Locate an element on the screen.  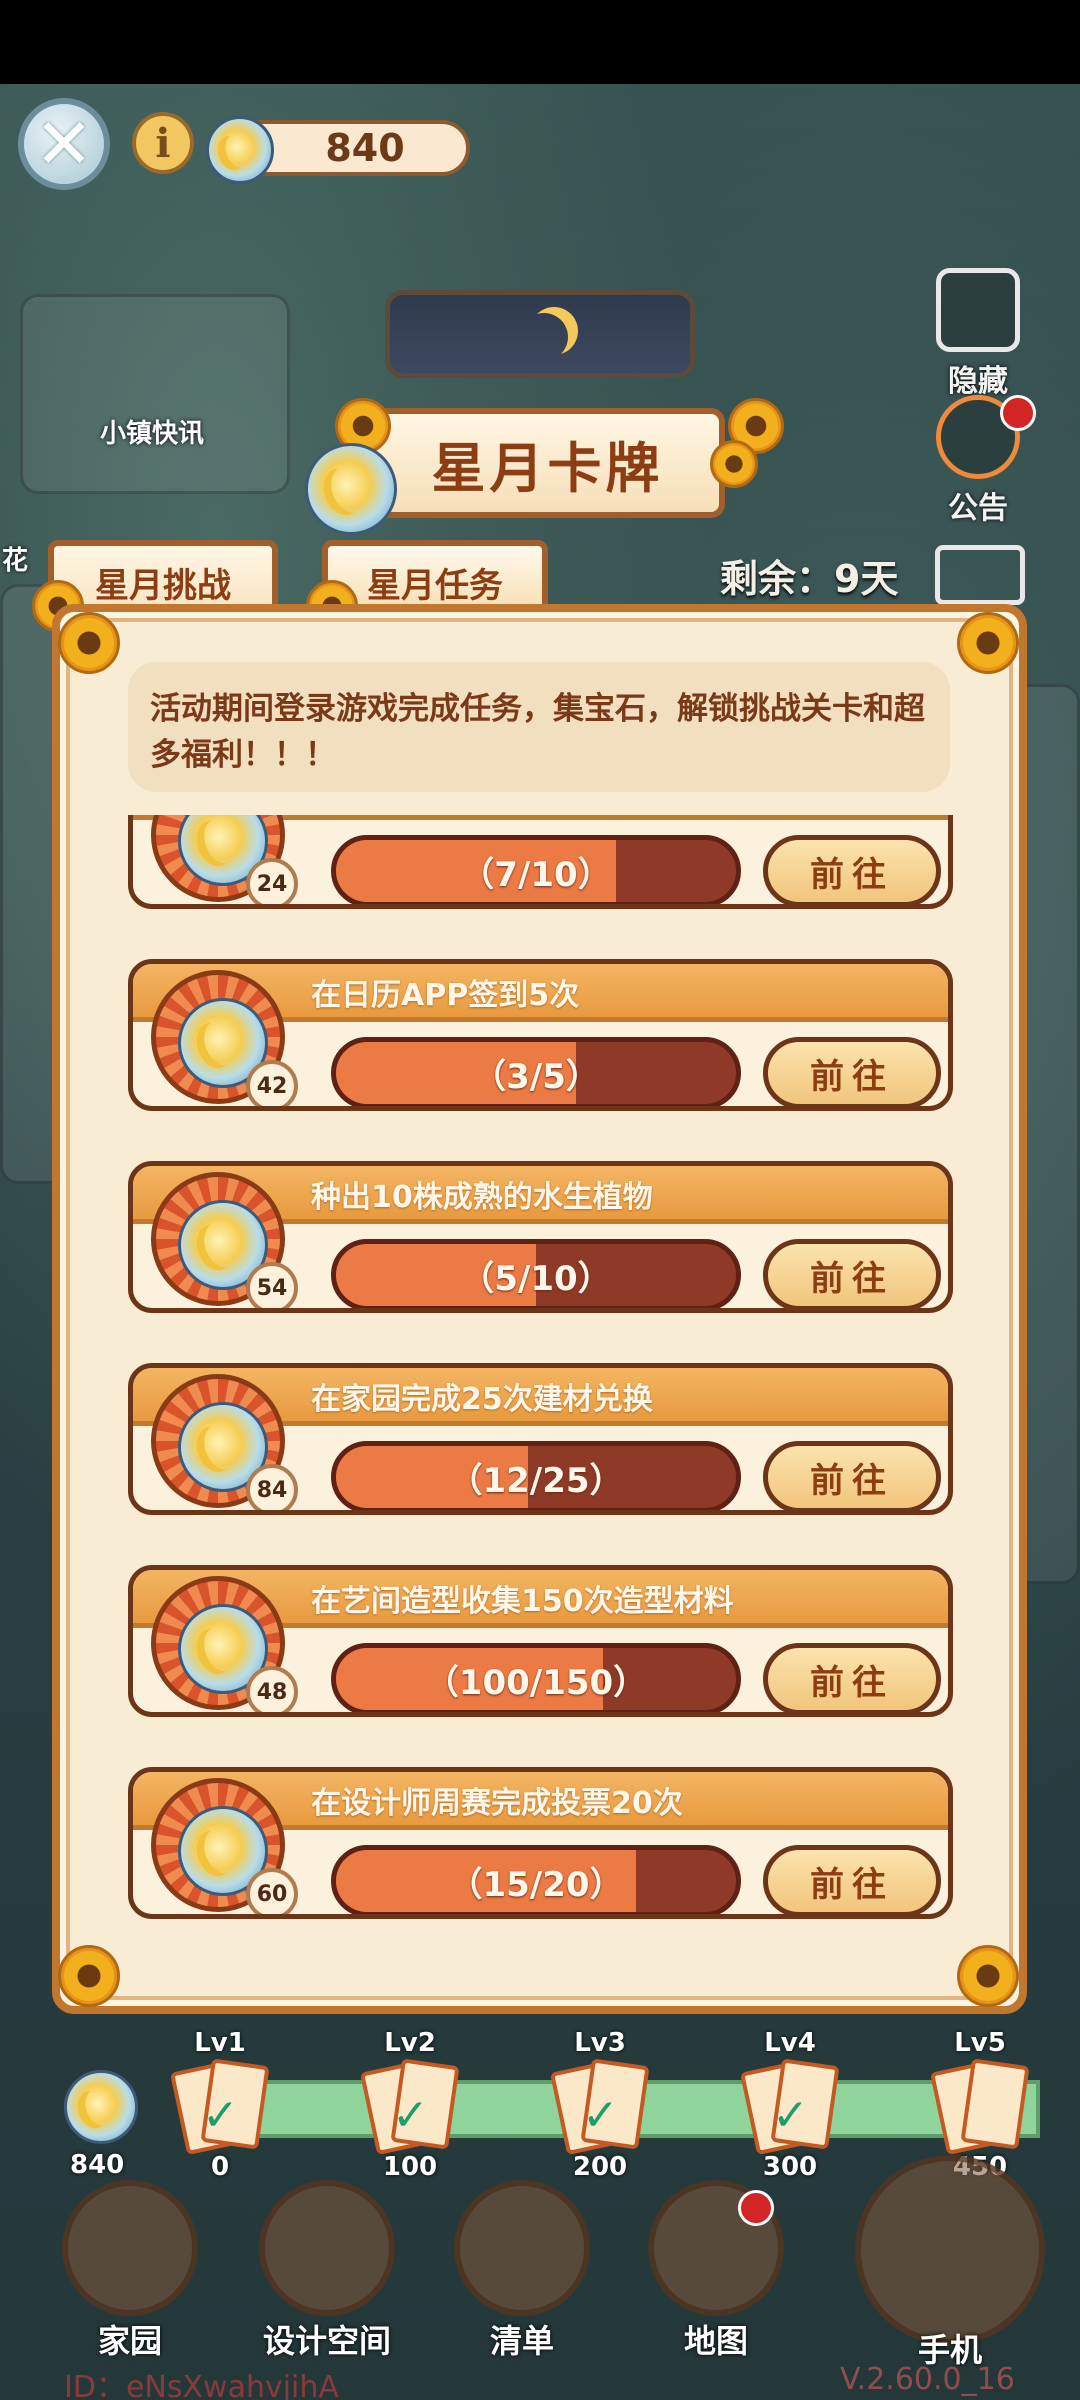
nav-home: 家园 is located at coordinates (130, 2271).